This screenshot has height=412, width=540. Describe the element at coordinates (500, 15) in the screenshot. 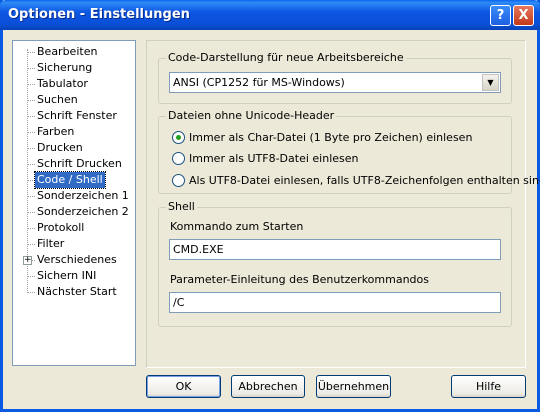

I see `help-icon: ?` at that location.